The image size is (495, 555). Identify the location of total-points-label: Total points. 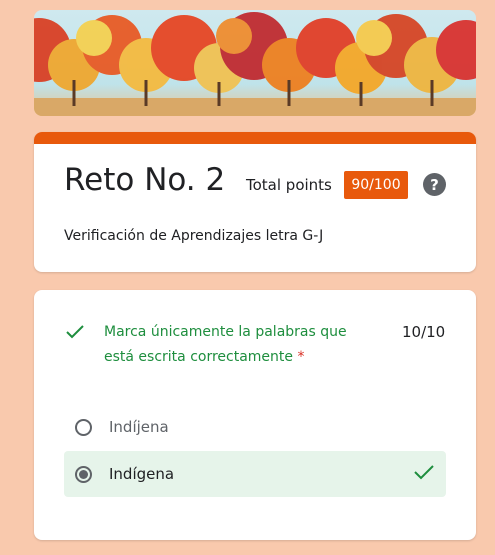
(289, 185).